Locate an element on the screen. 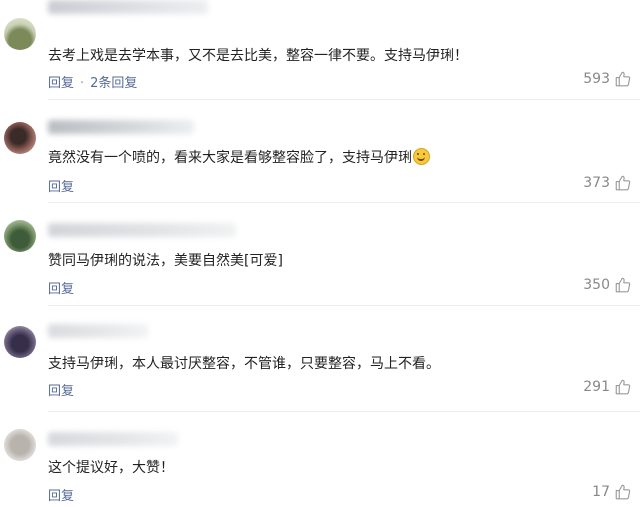 Image resolution: width=640 pixels, height=507 pixels. comment-text: 支持马伊琍，本人最讨厌整容，不管谁，只要整容，马上不看。 is located at coordinates (244, 364).